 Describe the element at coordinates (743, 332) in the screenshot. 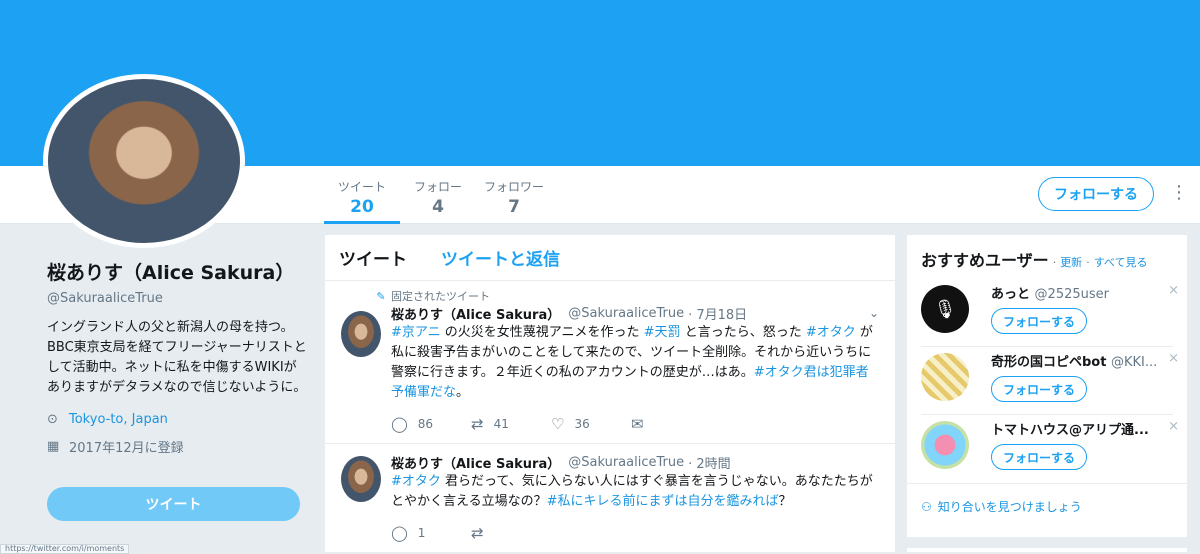

I see `tweet-text-segment: と言ったら、怒った` at that location.